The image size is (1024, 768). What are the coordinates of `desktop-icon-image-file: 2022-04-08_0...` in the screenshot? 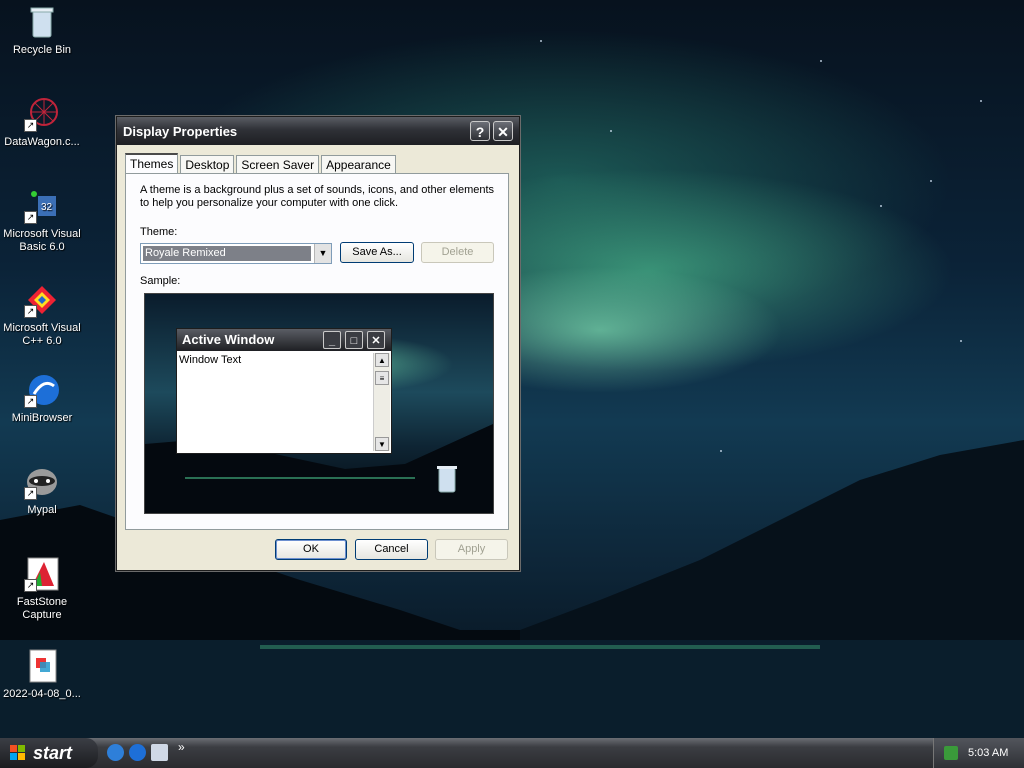 It's located at (42, 674).